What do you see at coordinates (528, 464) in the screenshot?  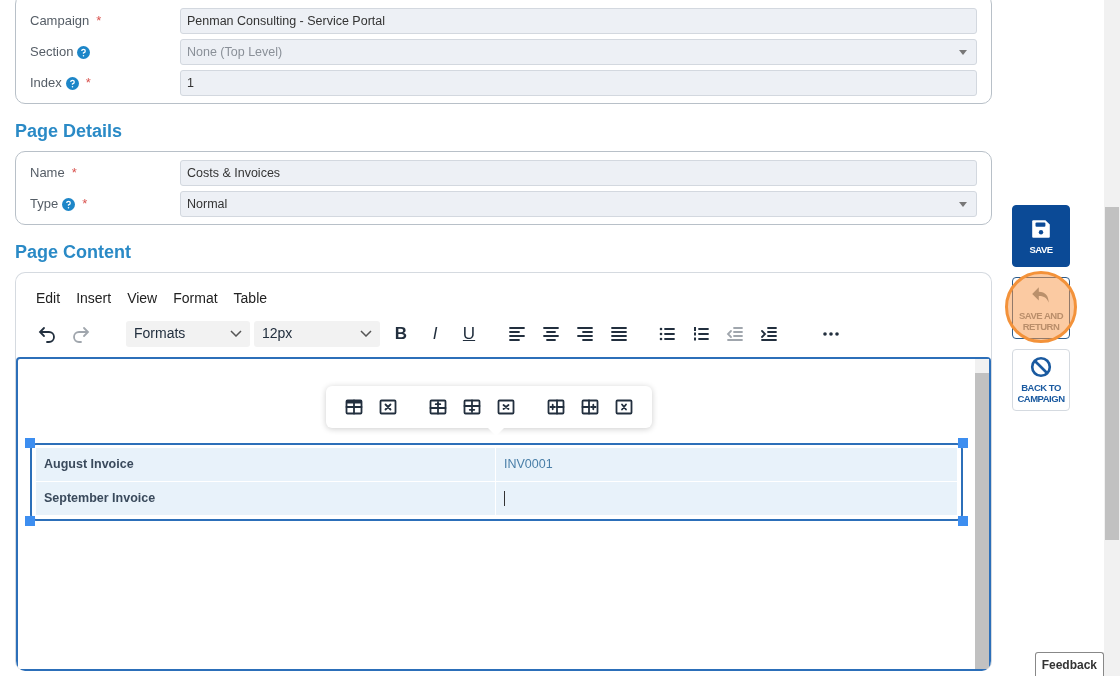 I see `table-cell-text: INV0001` at bounding box center [528, 464].